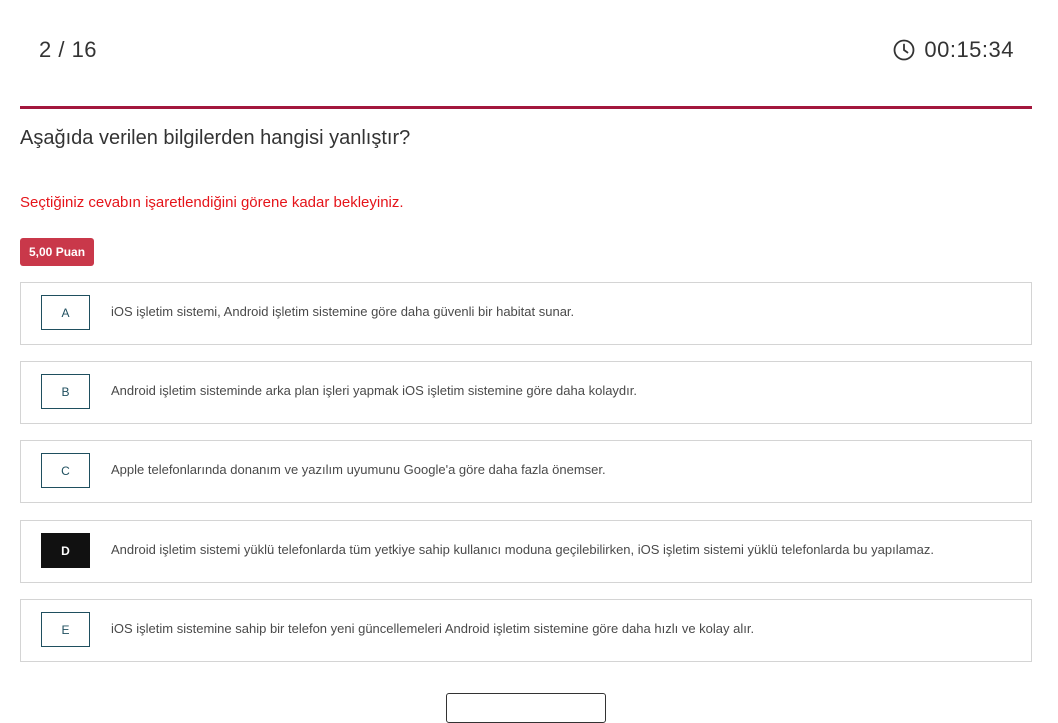 This screenshot has width=1058, height=723. Describe the element at coordinates (65, 629) in the screenshot. I see `option-letter-e: E` at that location.